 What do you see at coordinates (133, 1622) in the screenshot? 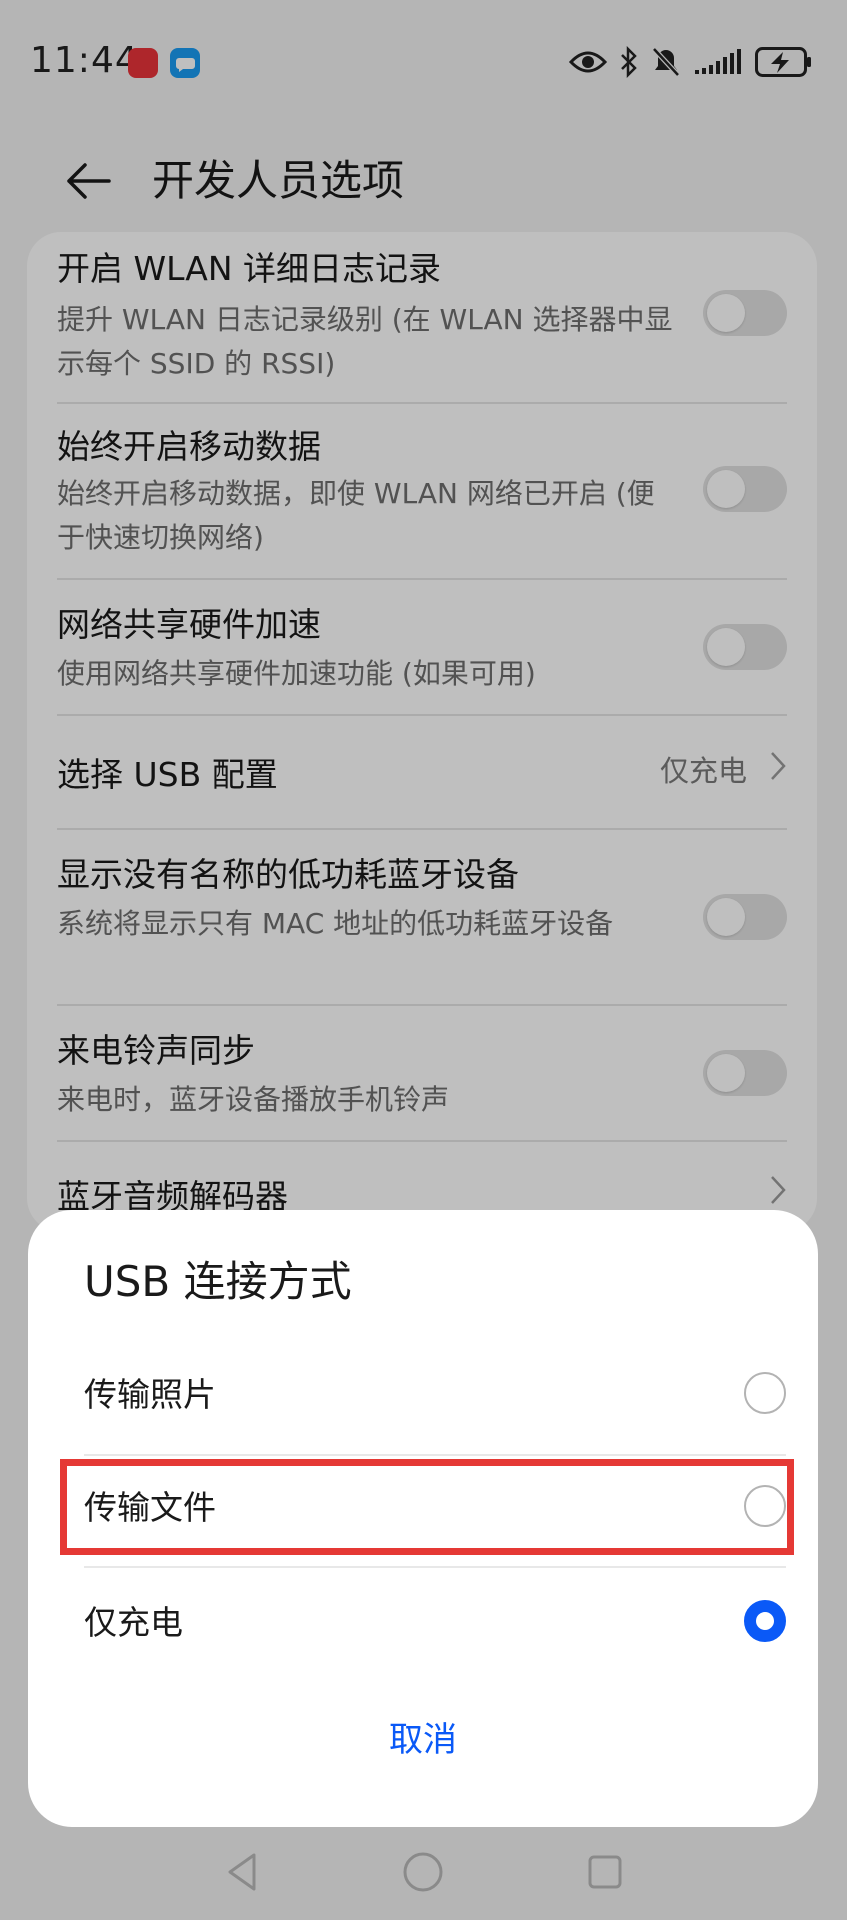
I see `option-label: 仅充电` at bounding box center [133, 1622].